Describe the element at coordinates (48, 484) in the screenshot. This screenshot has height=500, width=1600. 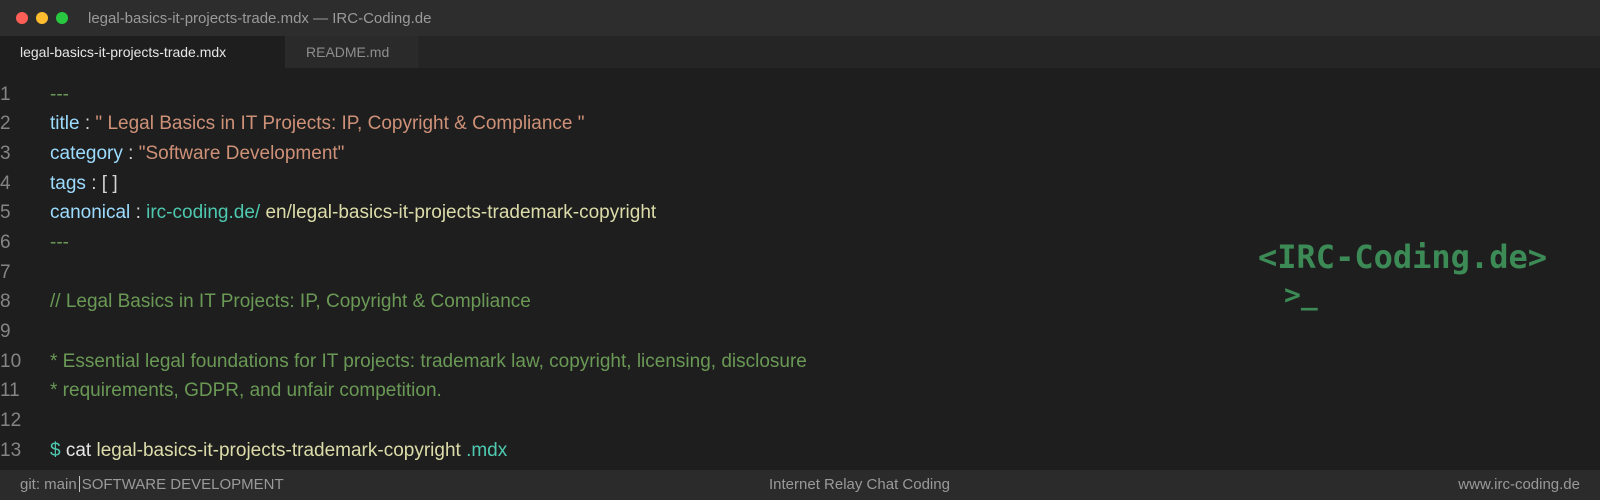
I see `git-branch-status: git: main` at that location.